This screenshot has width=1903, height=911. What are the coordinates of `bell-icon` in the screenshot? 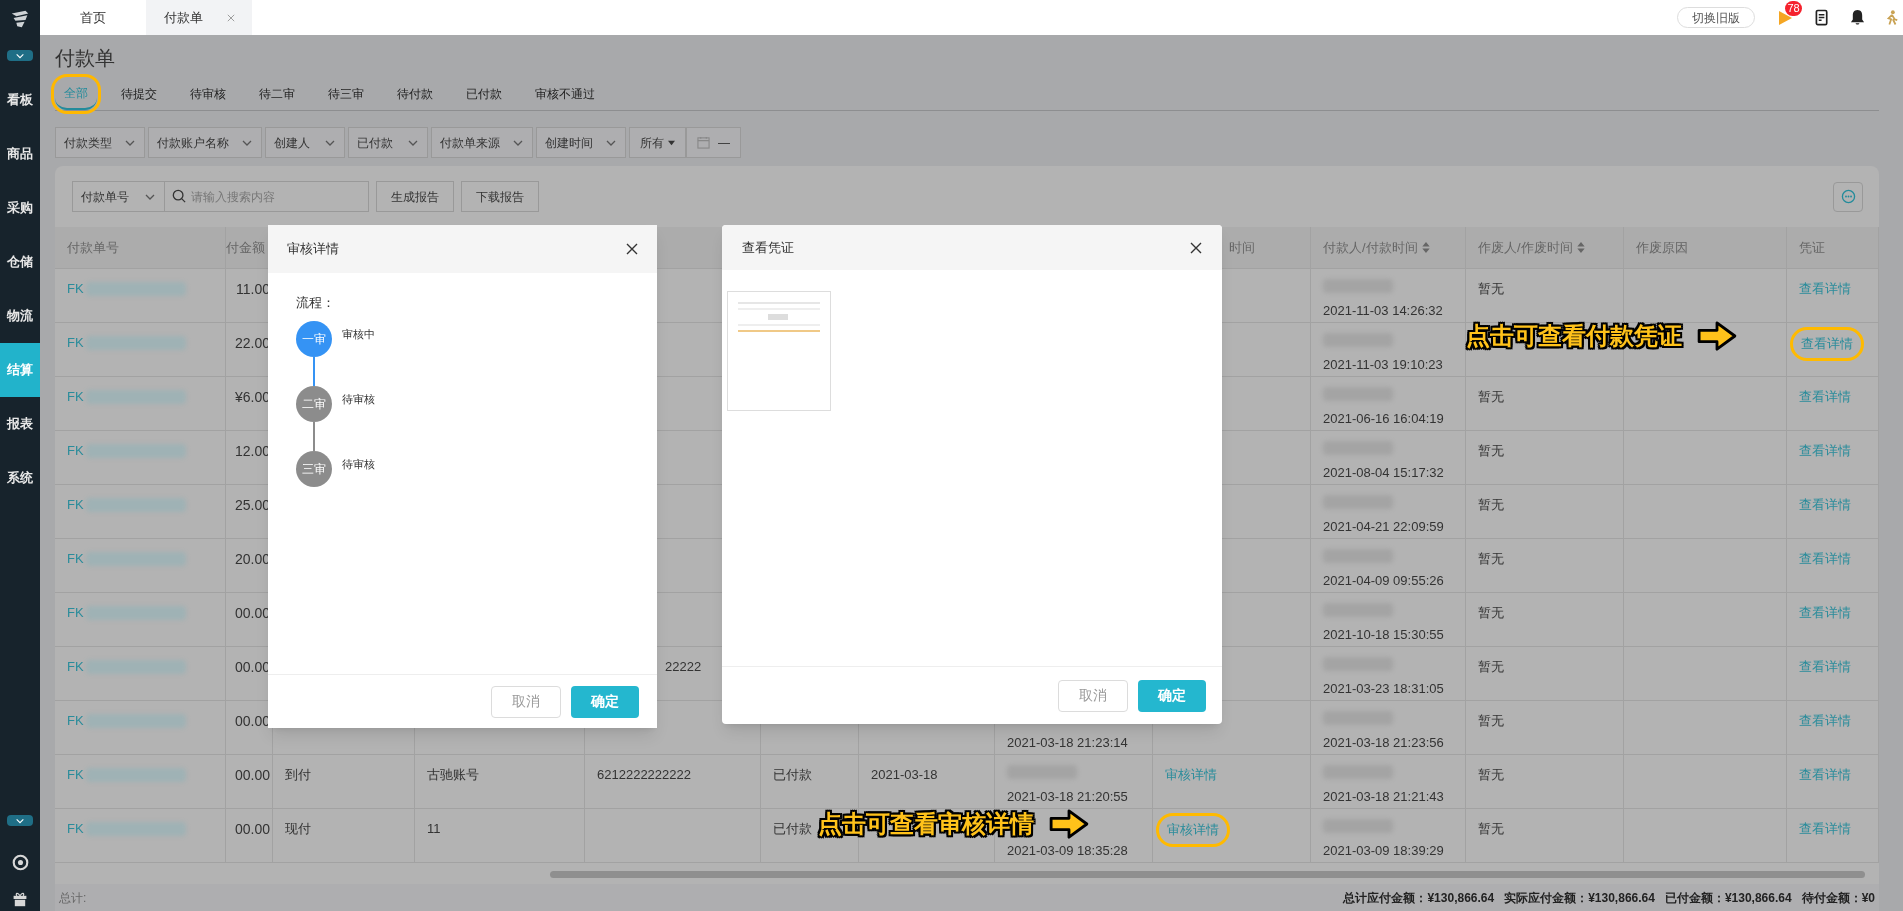 It's located at (1857, 17).